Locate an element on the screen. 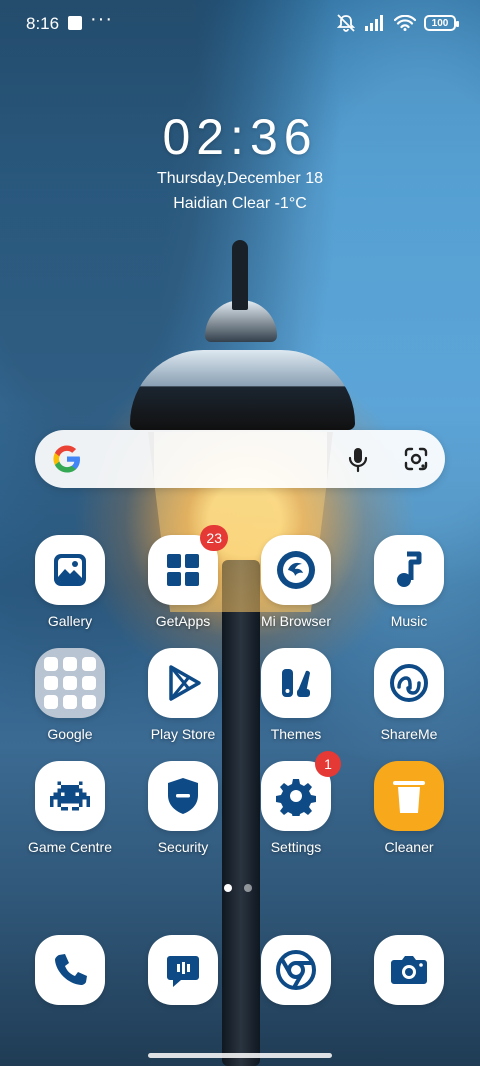 This screenshot has height=1066, width=480. app-shareme: ShareMe is located at coordinates (409, 695).